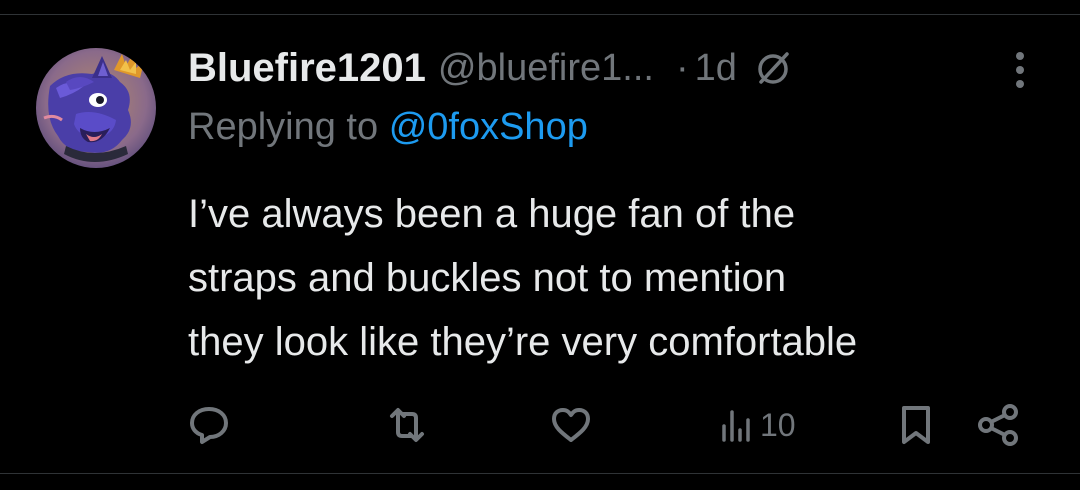 This screenshot has height=490, width=1080. I want to click on share-icon, so click(998, 425).